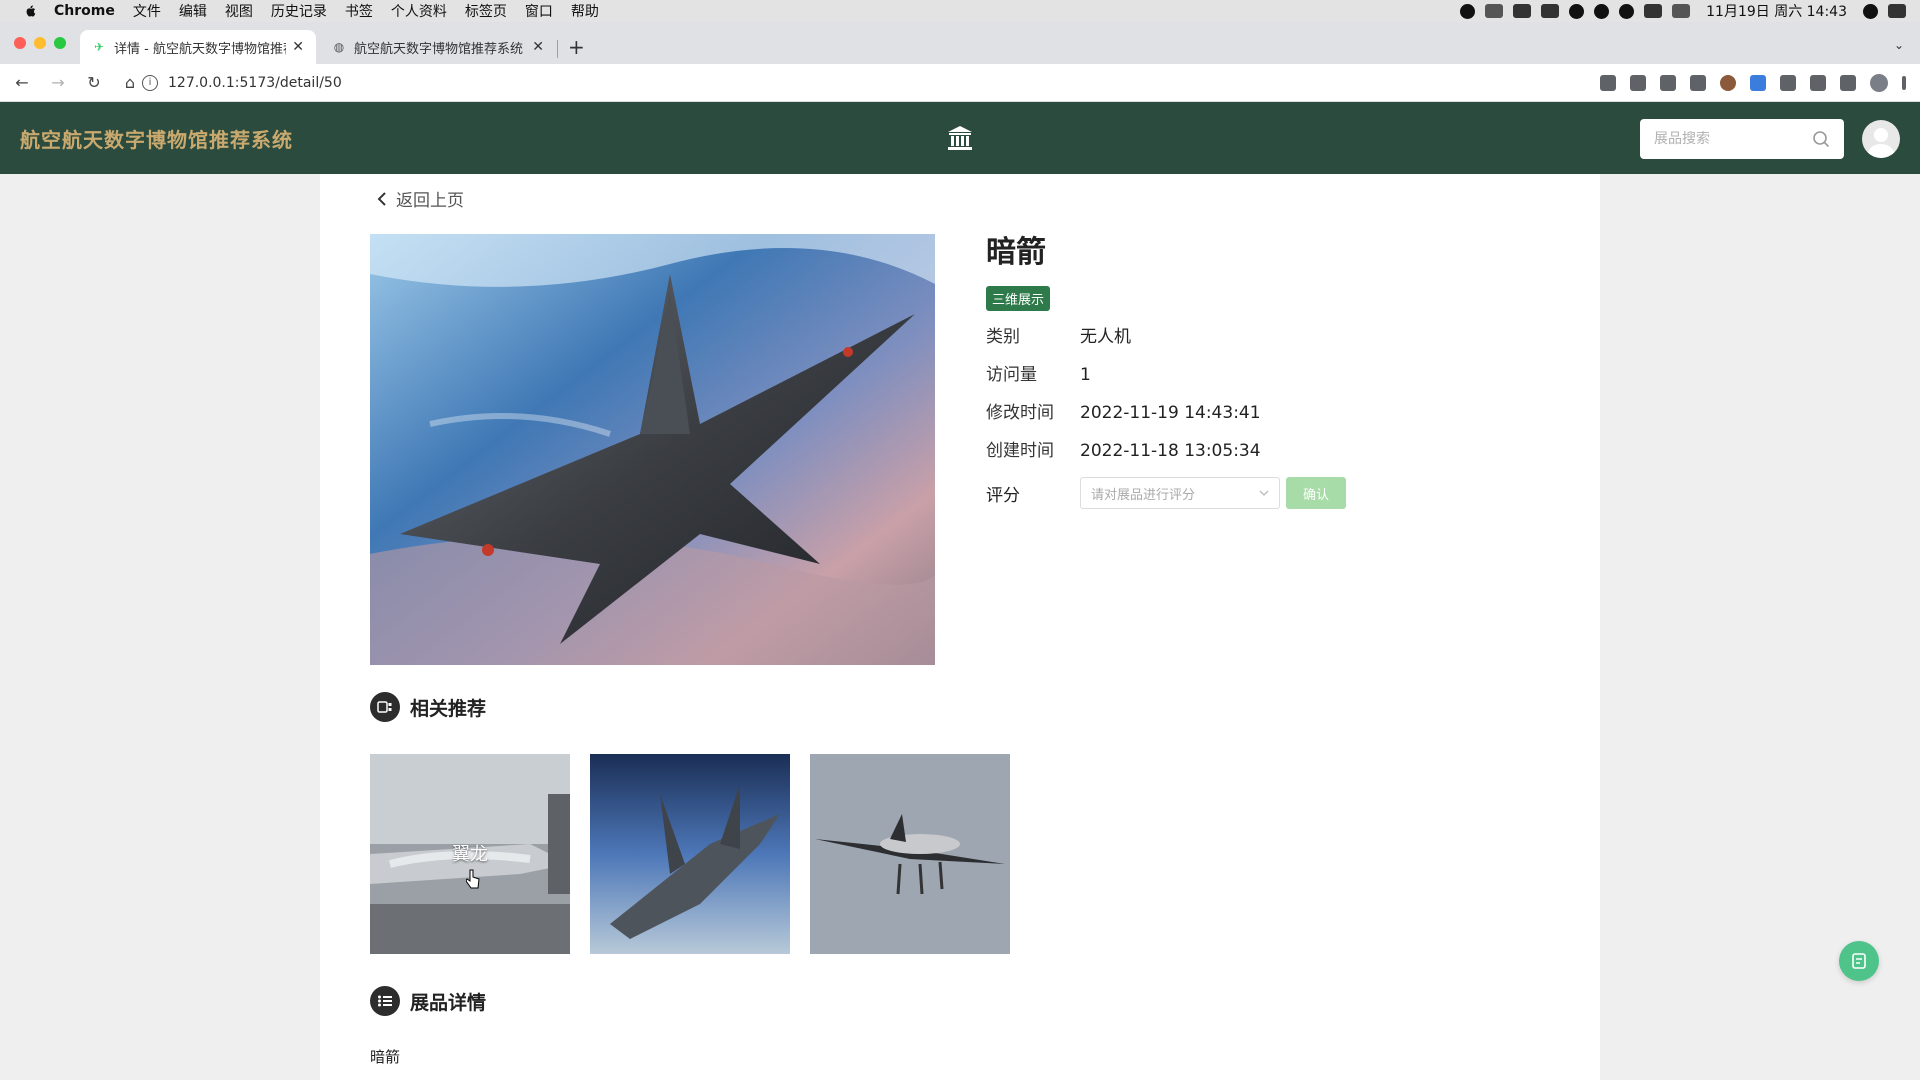 The image size is (1920, 1080). Describe the element at coordinates (20, 43) in the screenshot. I see `close-window-button` at that location.